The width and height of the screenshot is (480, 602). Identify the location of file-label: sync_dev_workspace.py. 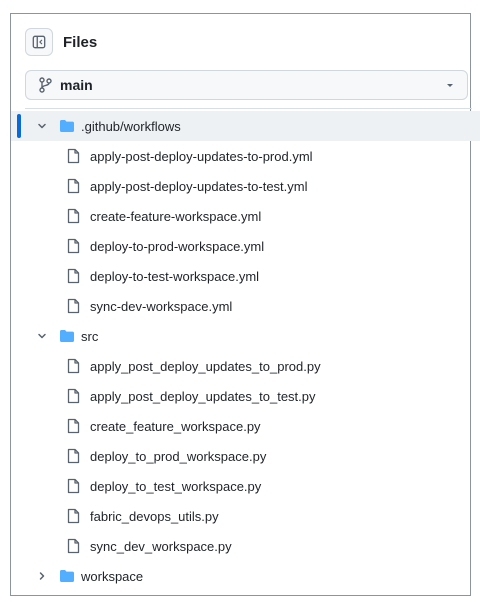
(161, 546).